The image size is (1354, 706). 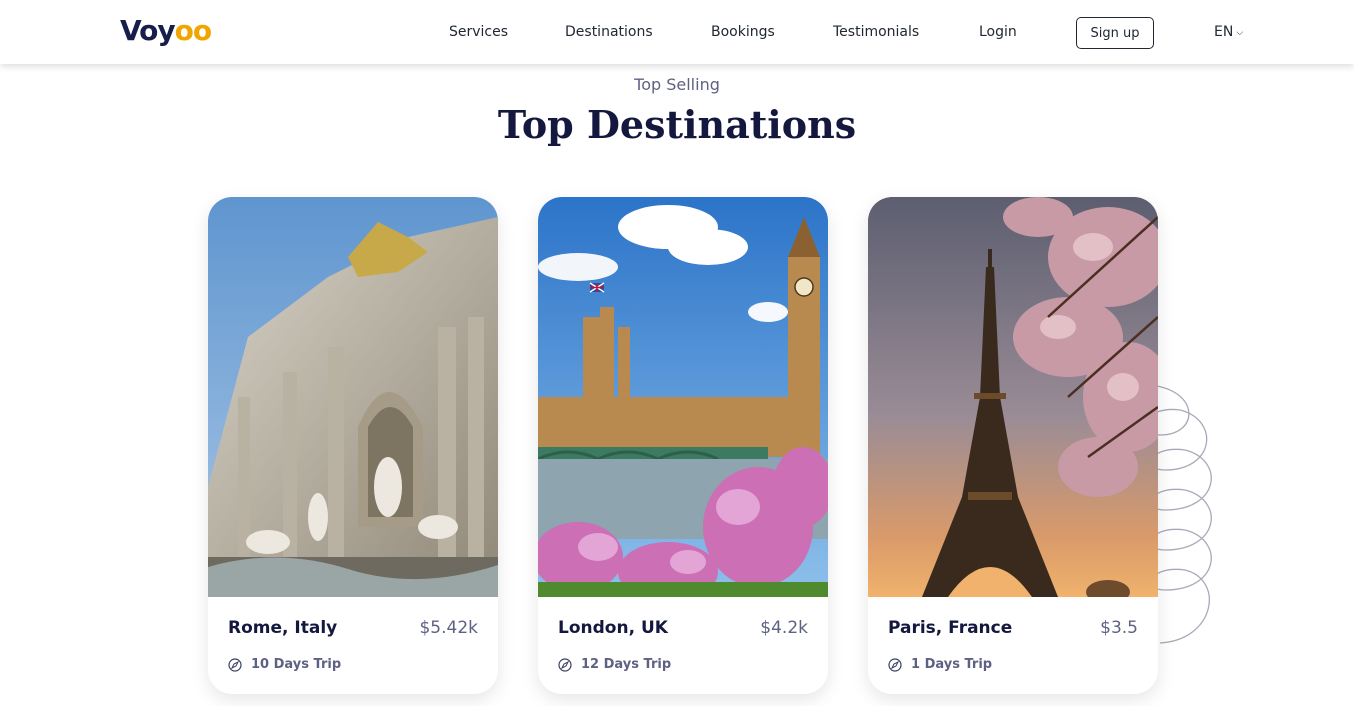 What do you see at coordinates (950, 628) in the screenshot?
I see `card-destination-name: Paris, France` at bounding box center [950, 628].